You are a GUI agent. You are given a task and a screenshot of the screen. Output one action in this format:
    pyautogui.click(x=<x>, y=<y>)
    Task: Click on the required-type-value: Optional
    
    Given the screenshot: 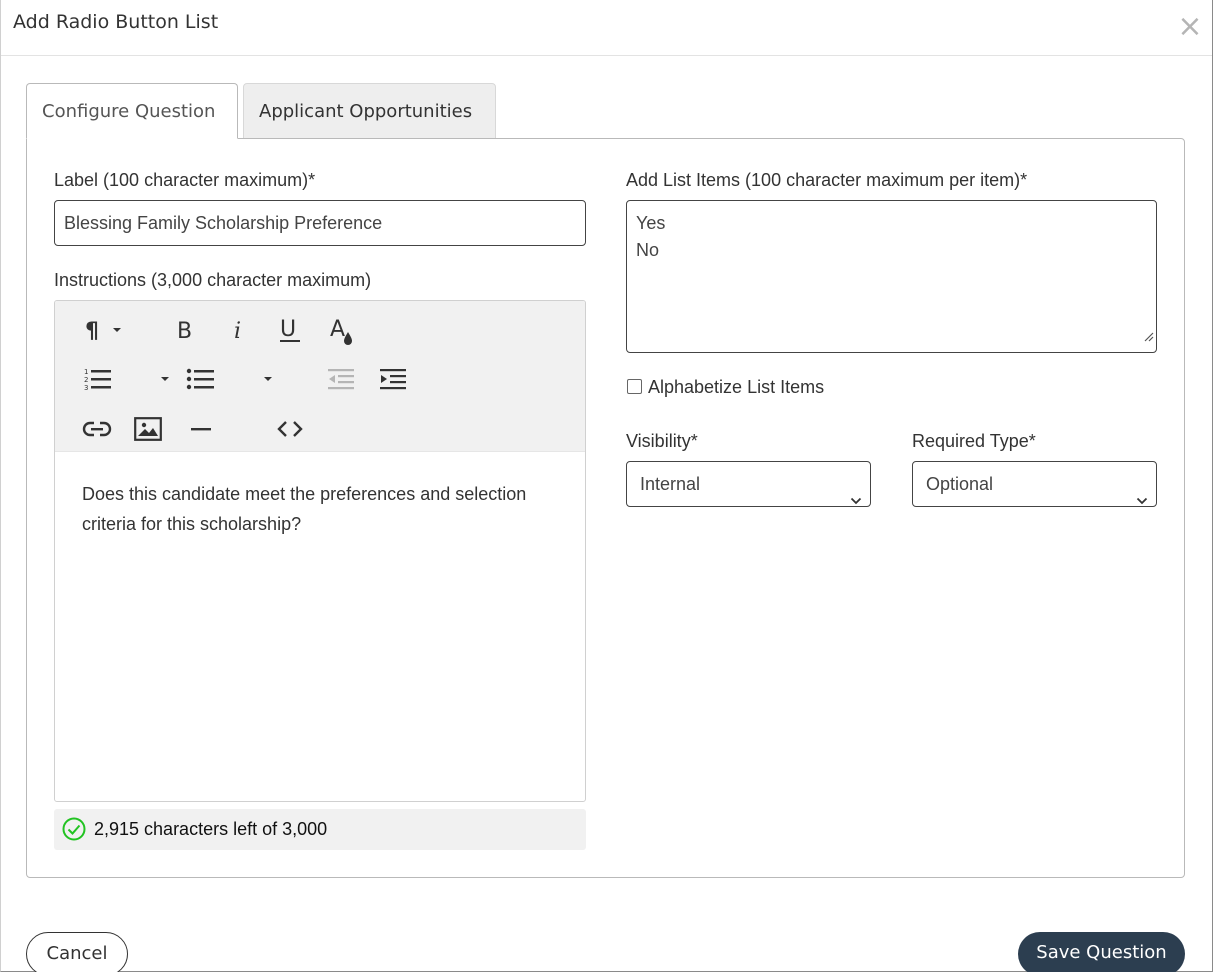 What is the action you would take?
    pyautogui.click(x=960, y=484)
    